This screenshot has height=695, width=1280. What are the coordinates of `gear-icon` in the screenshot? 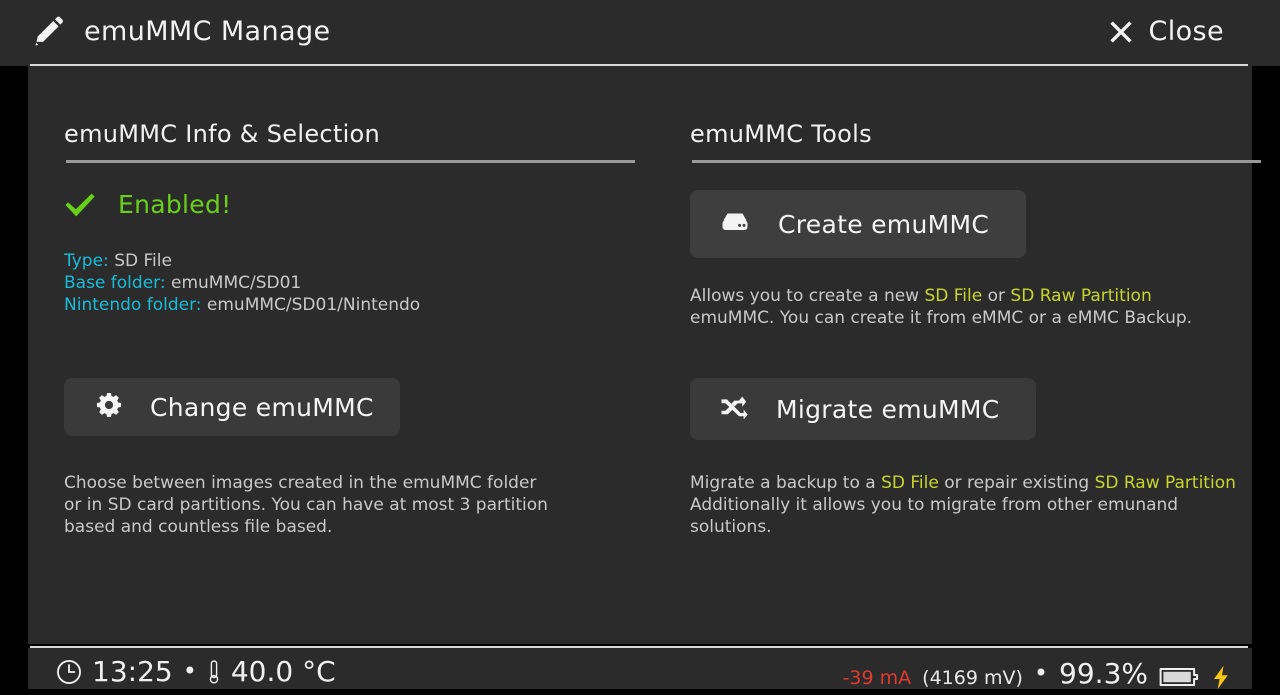 It's located at (109, 407).